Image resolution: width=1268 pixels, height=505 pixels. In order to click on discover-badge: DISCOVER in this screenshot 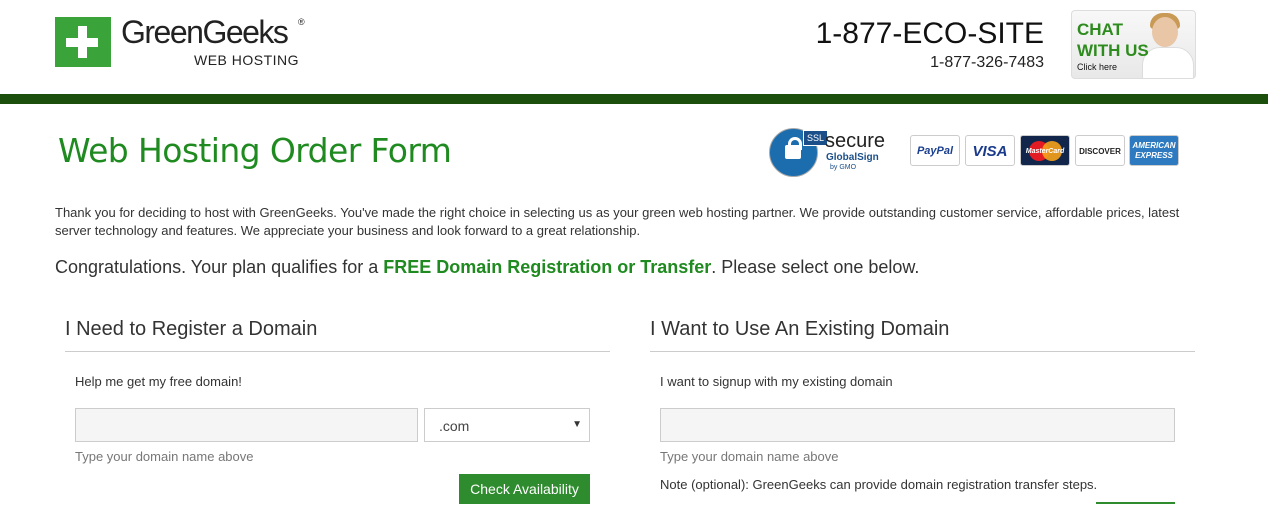, I will do `click(1100, 150)`.